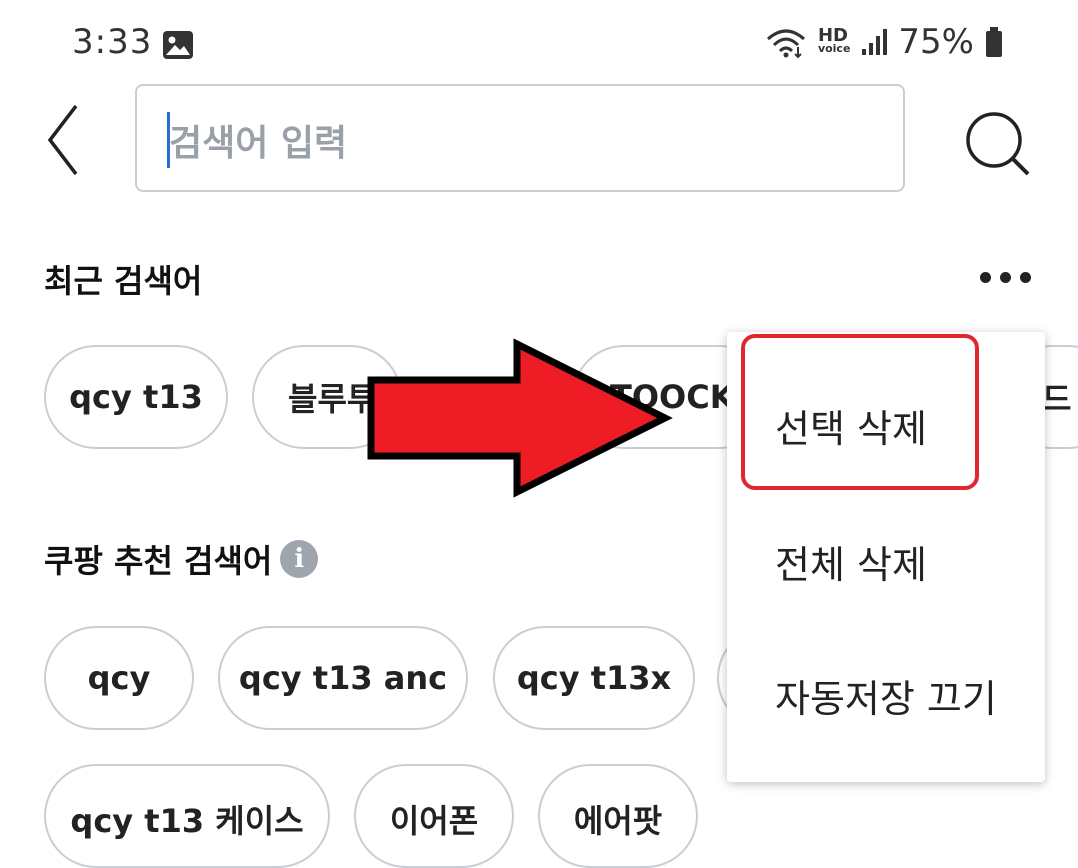 The width and height of the screenshot is (1078, 868). I want to click on hd-voice-indicator: HD voice, so click(834, 40).